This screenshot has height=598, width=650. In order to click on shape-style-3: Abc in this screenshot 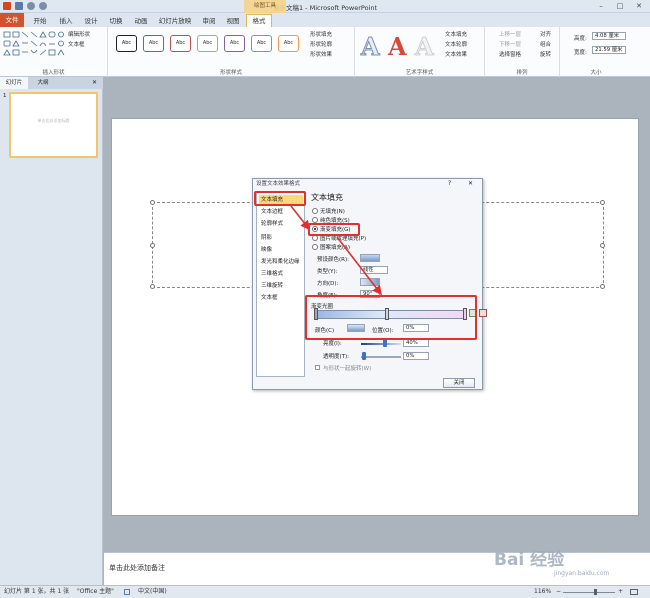, I will do `click(180, 43)`.